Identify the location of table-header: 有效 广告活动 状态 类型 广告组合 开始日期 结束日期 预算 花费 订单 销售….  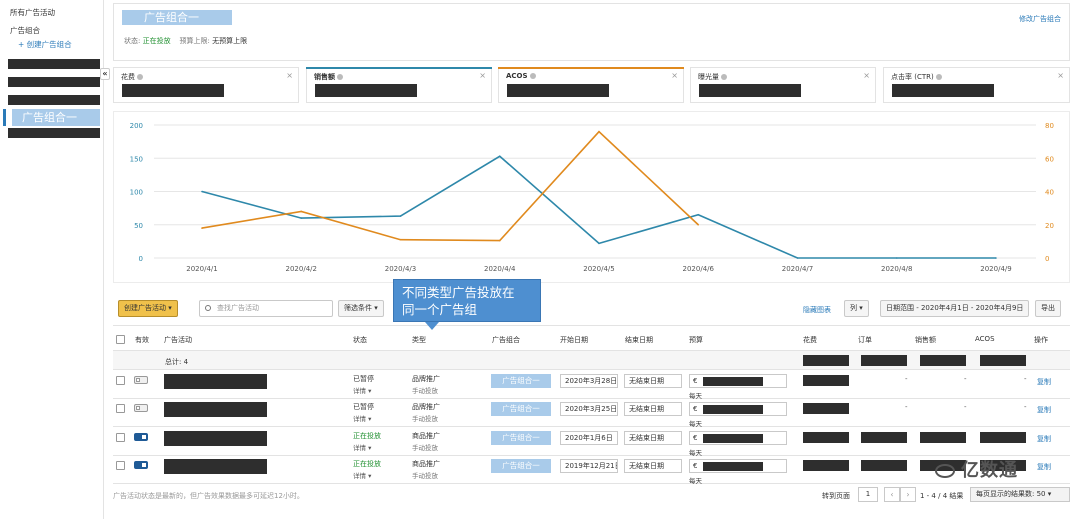
(591, 338).